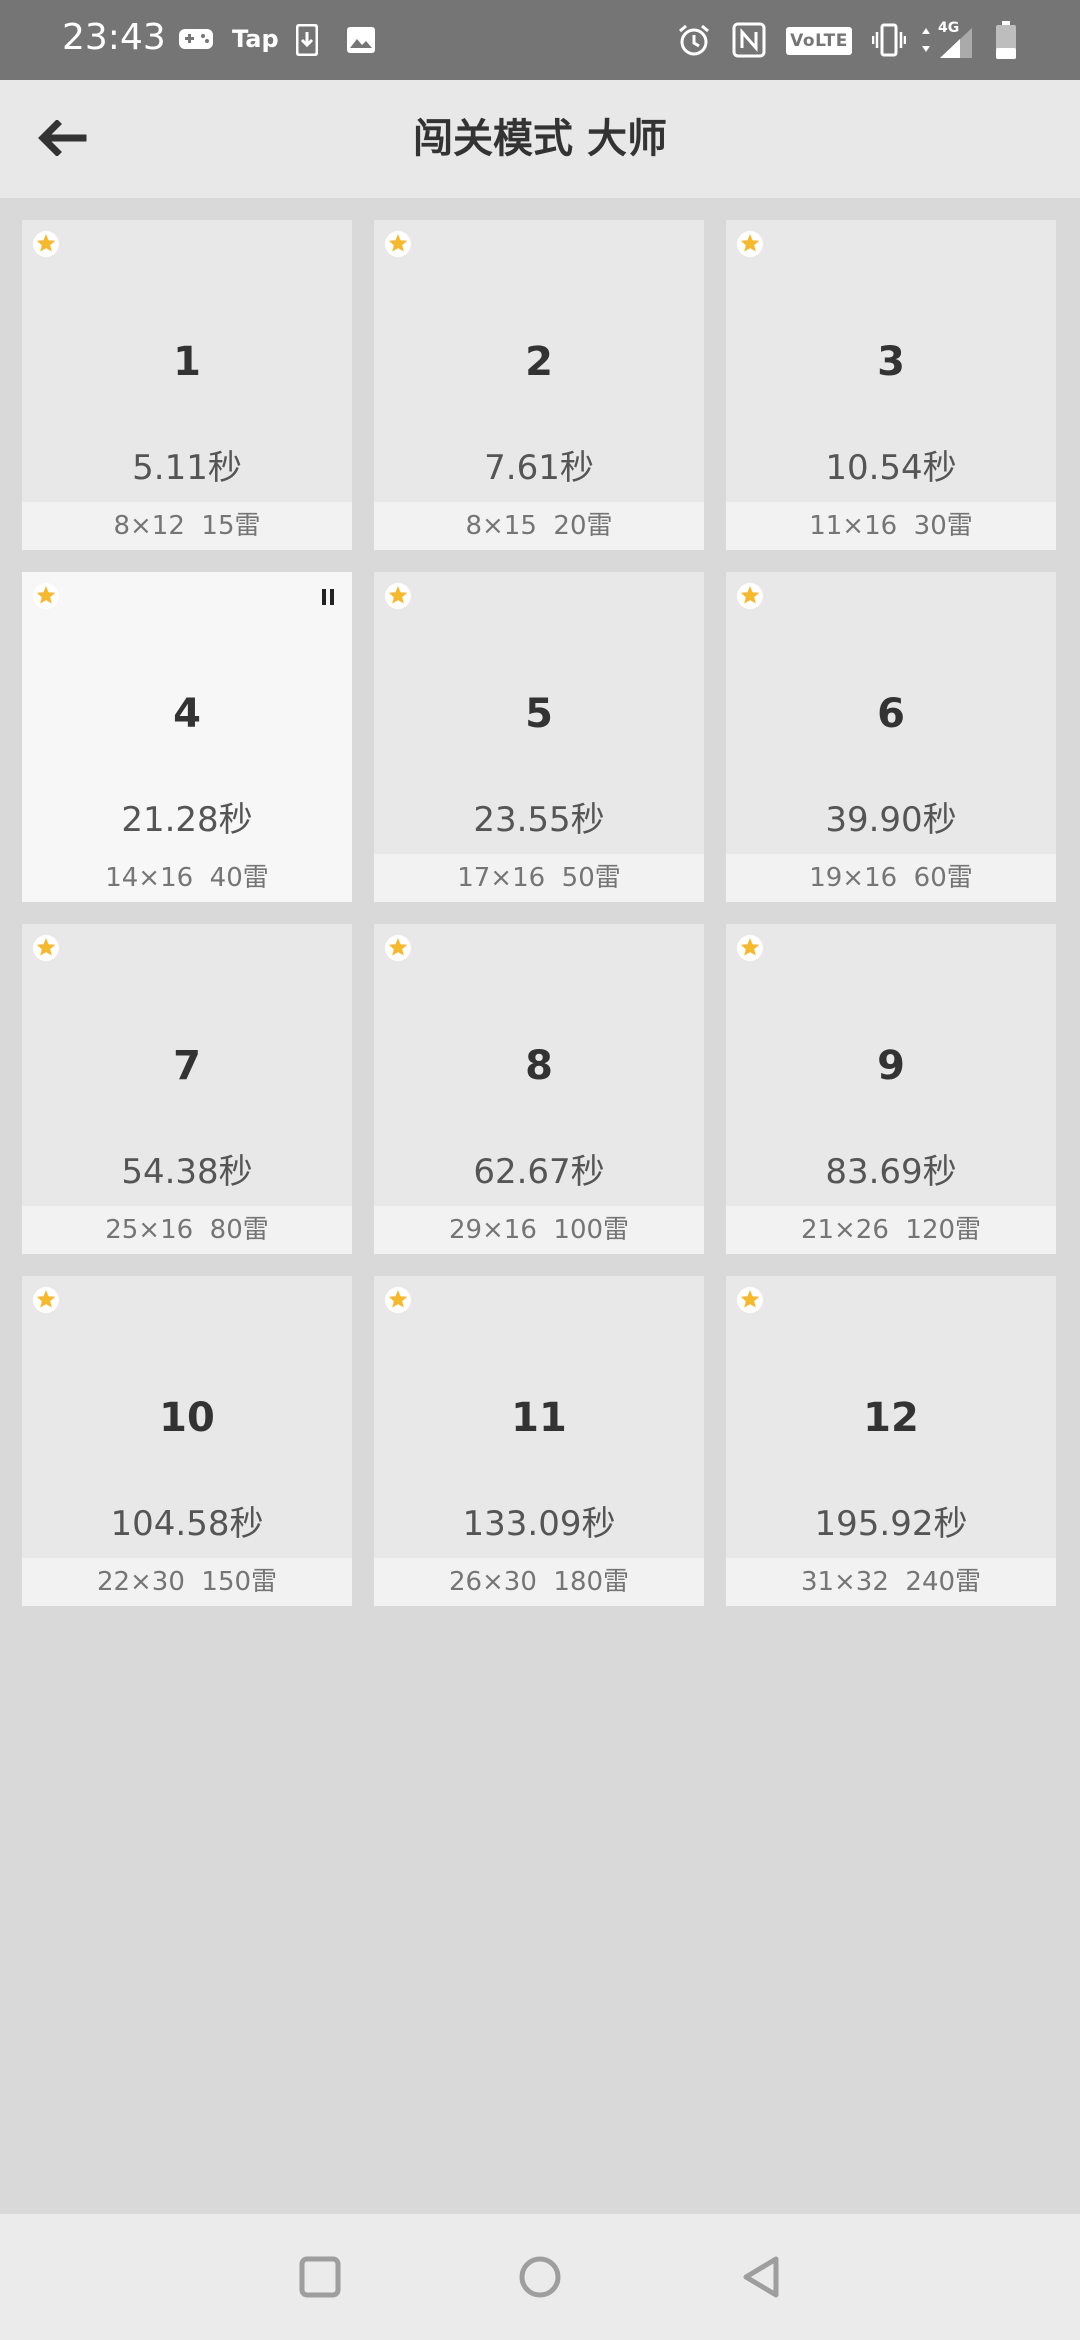 This screenshot has height=2340, width=1080. I want to click on level-board-info: 19×16 60雷, so click(891, 878).